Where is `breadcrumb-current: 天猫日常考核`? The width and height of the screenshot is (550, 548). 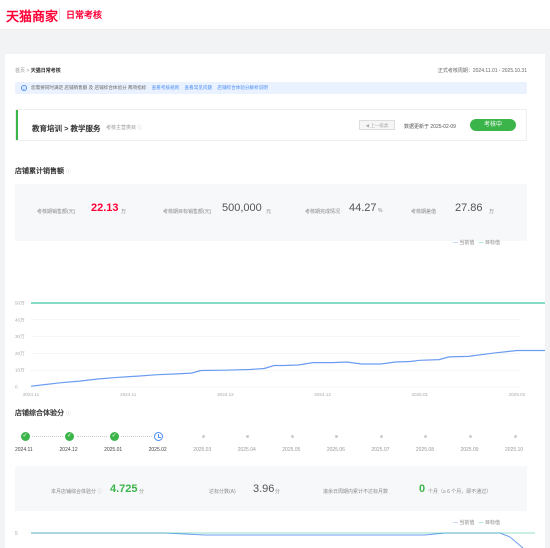 breadcrumb-current: 天猫日常考核 is located at coordinates (45, 71).